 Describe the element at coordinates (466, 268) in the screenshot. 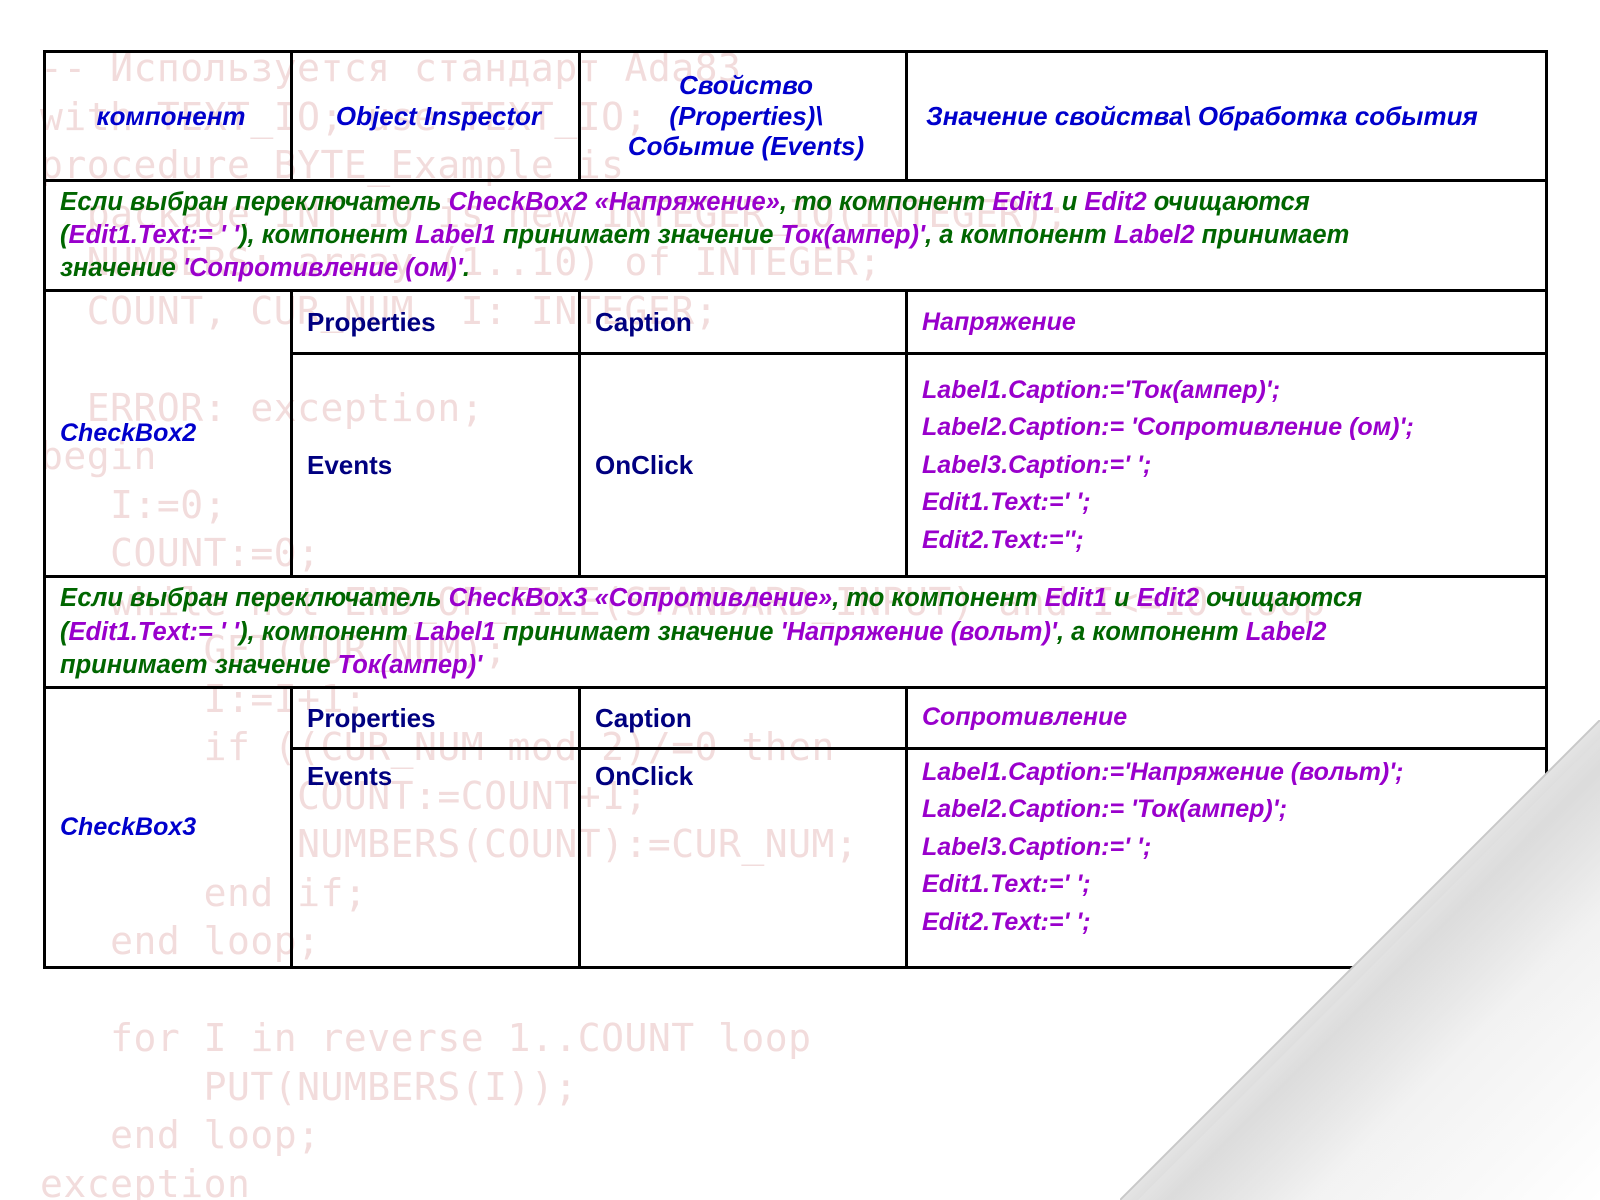

I see `desc-run-2: .` at that location.